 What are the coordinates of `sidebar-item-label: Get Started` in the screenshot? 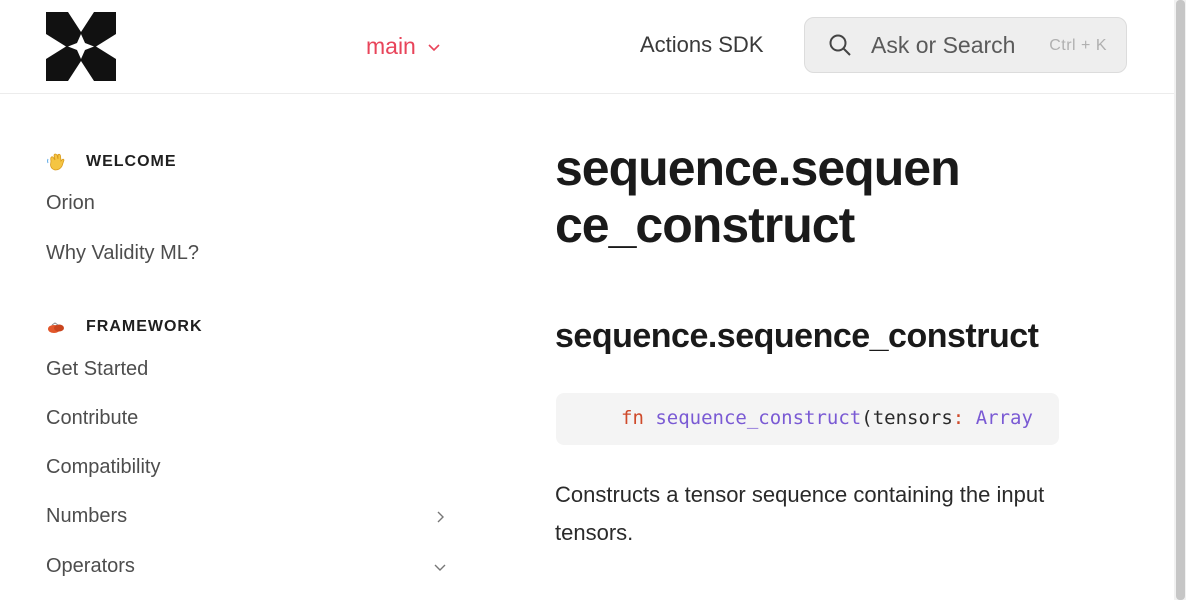 It's located at (97, 369).